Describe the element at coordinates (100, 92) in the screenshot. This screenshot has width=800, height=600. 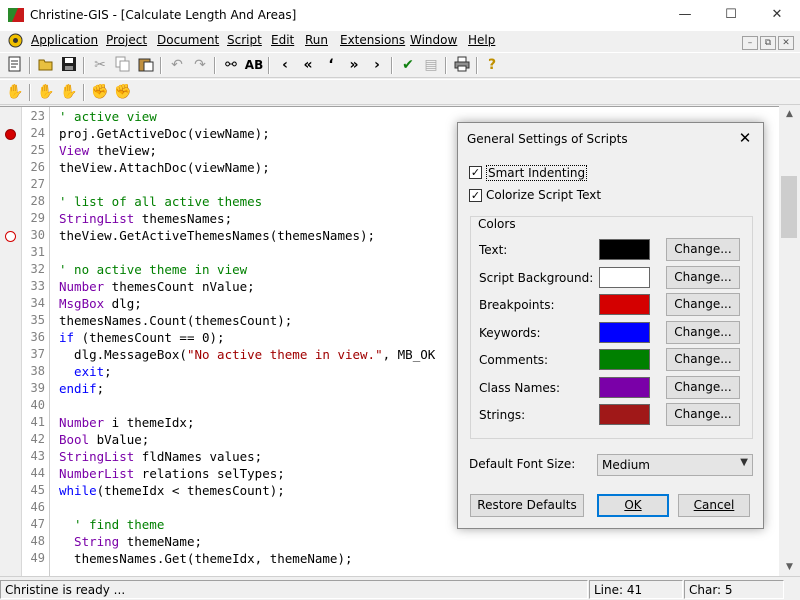
I see `hand-grab-disabled-icon: ✊` at that location.